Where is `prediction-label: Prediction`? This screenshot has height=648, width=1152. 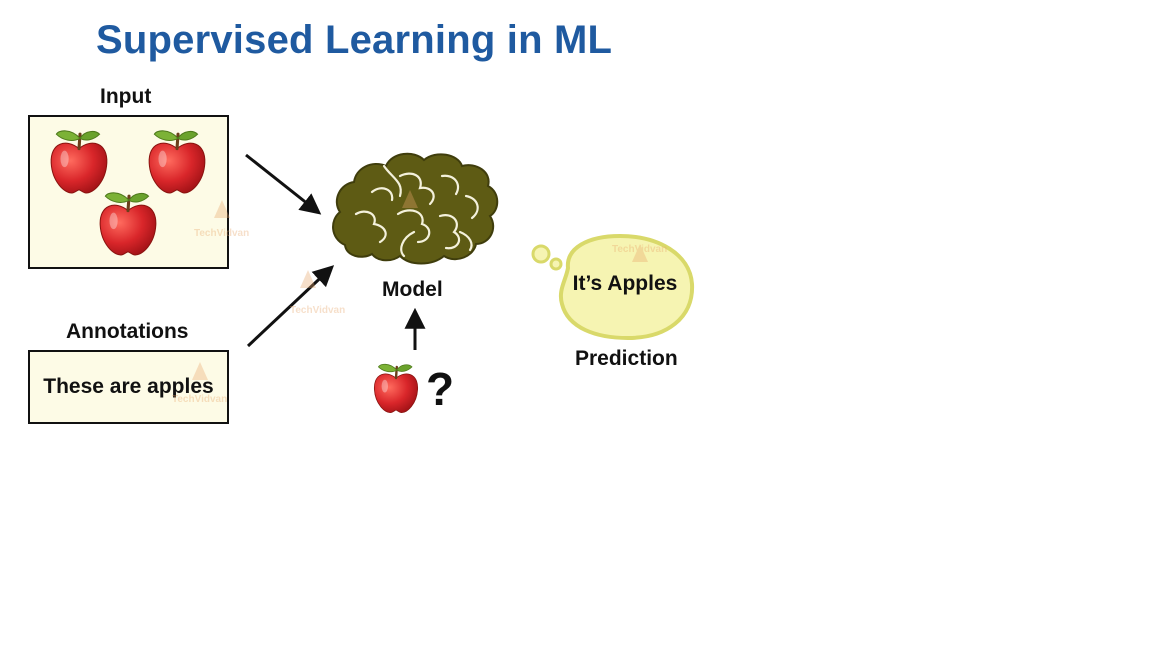 prediction-label: Prediction is located at coordinates (626, 358).